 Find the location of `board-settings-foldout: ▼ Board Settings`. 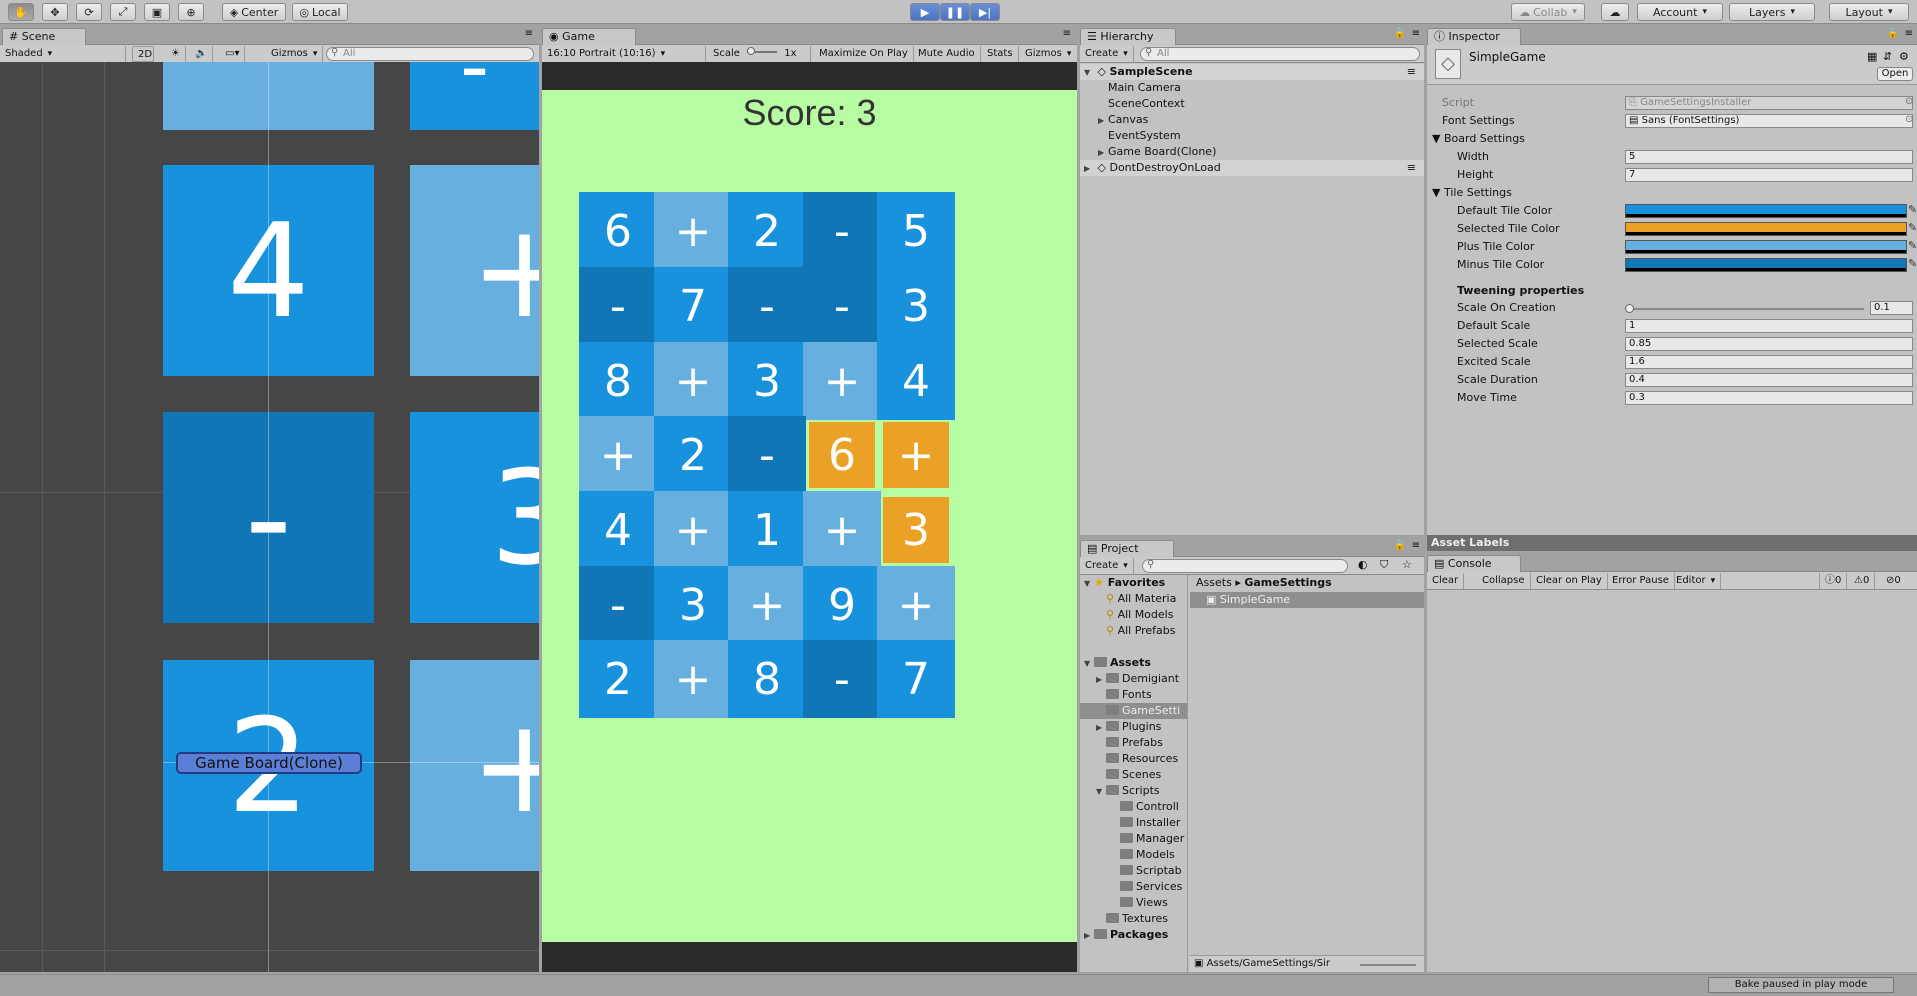

board-settings-foldout: ▼ Board Settings is located at coordinates (1478, 138).